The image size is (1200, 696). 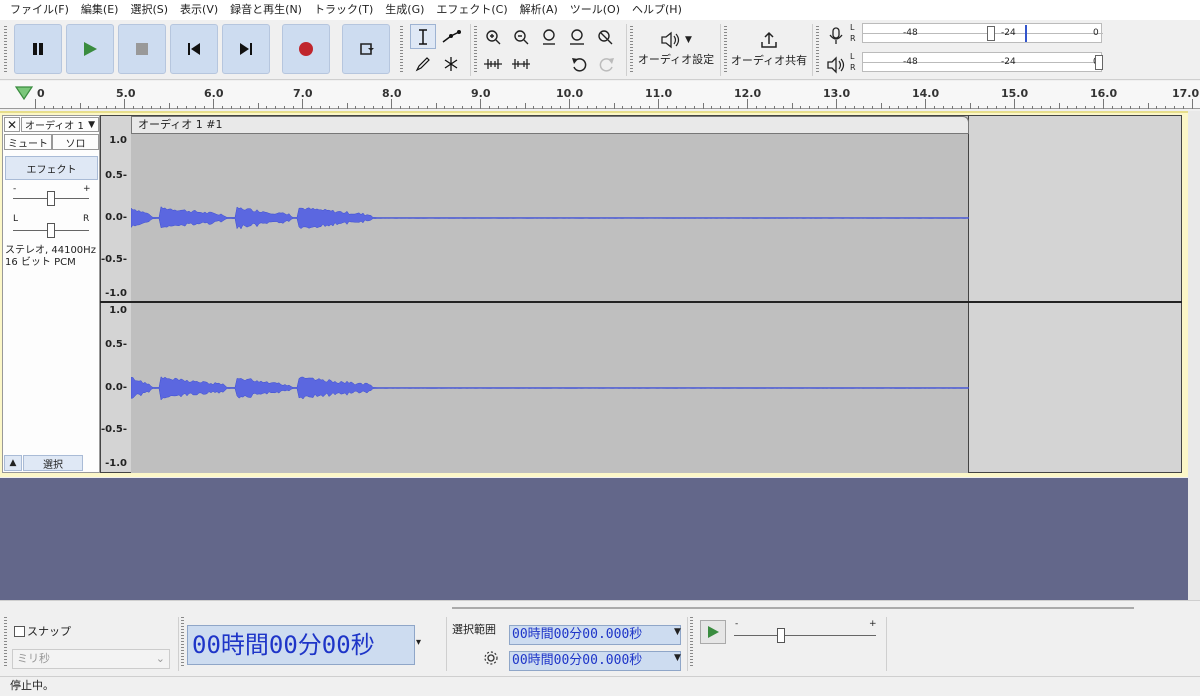 What do you see at coordinates (113, 429) in the screenshot?
I see `y-axis-label: -0.5-` at bounding box center [113, 429].